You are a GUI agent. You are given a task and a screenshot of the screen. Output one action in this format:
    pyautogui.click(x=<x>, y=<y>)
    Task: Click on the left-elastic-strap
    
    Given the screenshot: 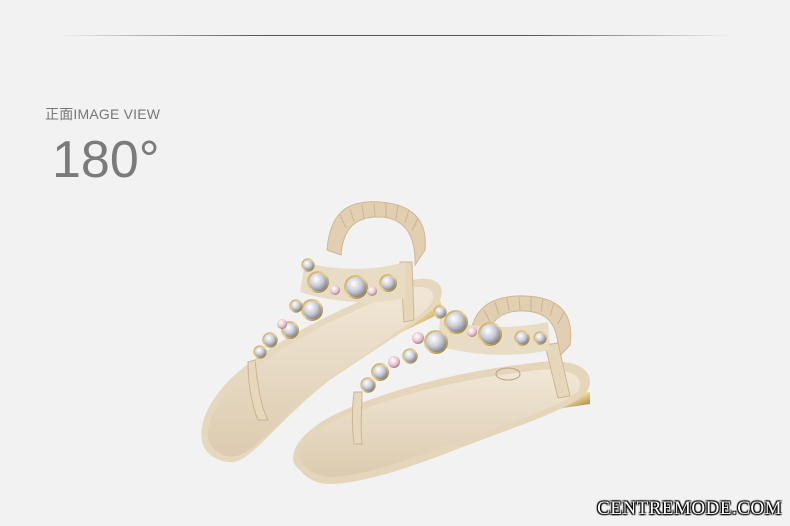 What is the action you would take?
    pyautogui.click(x=376, y=234)
    